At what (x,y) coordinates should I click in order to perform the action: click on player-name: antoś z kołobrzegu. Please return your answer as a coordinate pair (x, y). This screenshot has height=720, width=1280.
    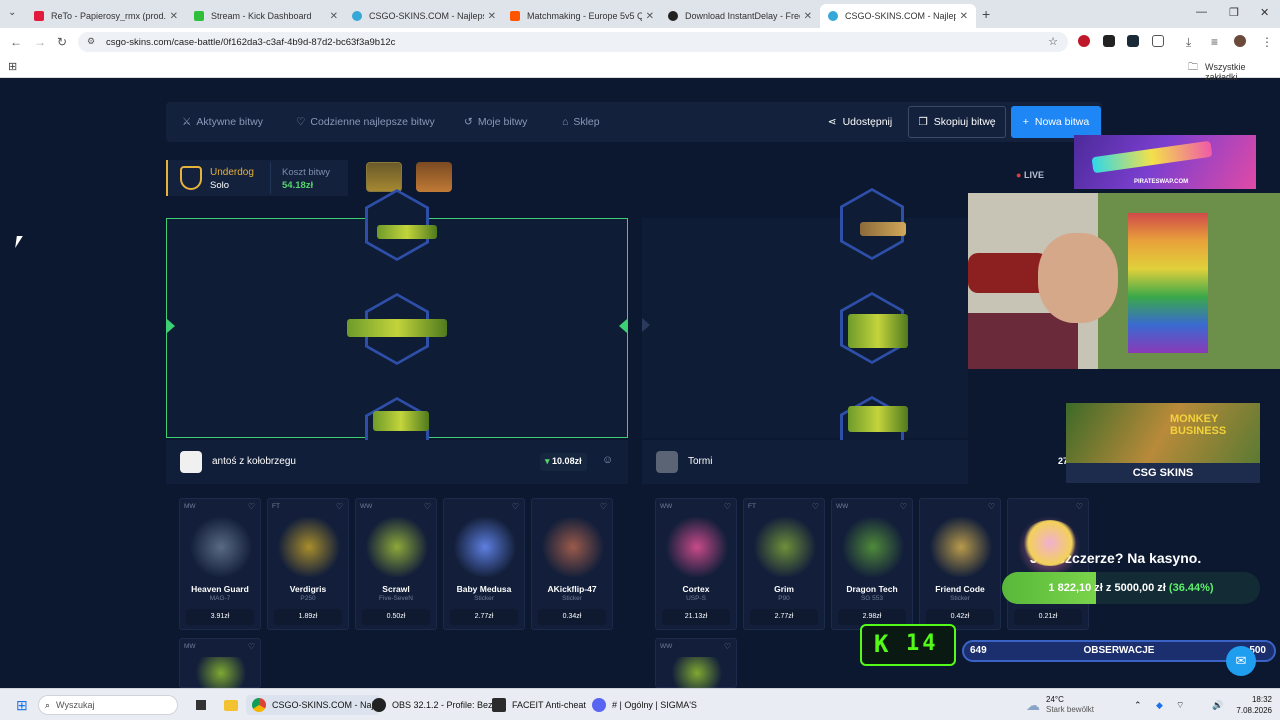
    Looking at the image, I should click on (254, 461).